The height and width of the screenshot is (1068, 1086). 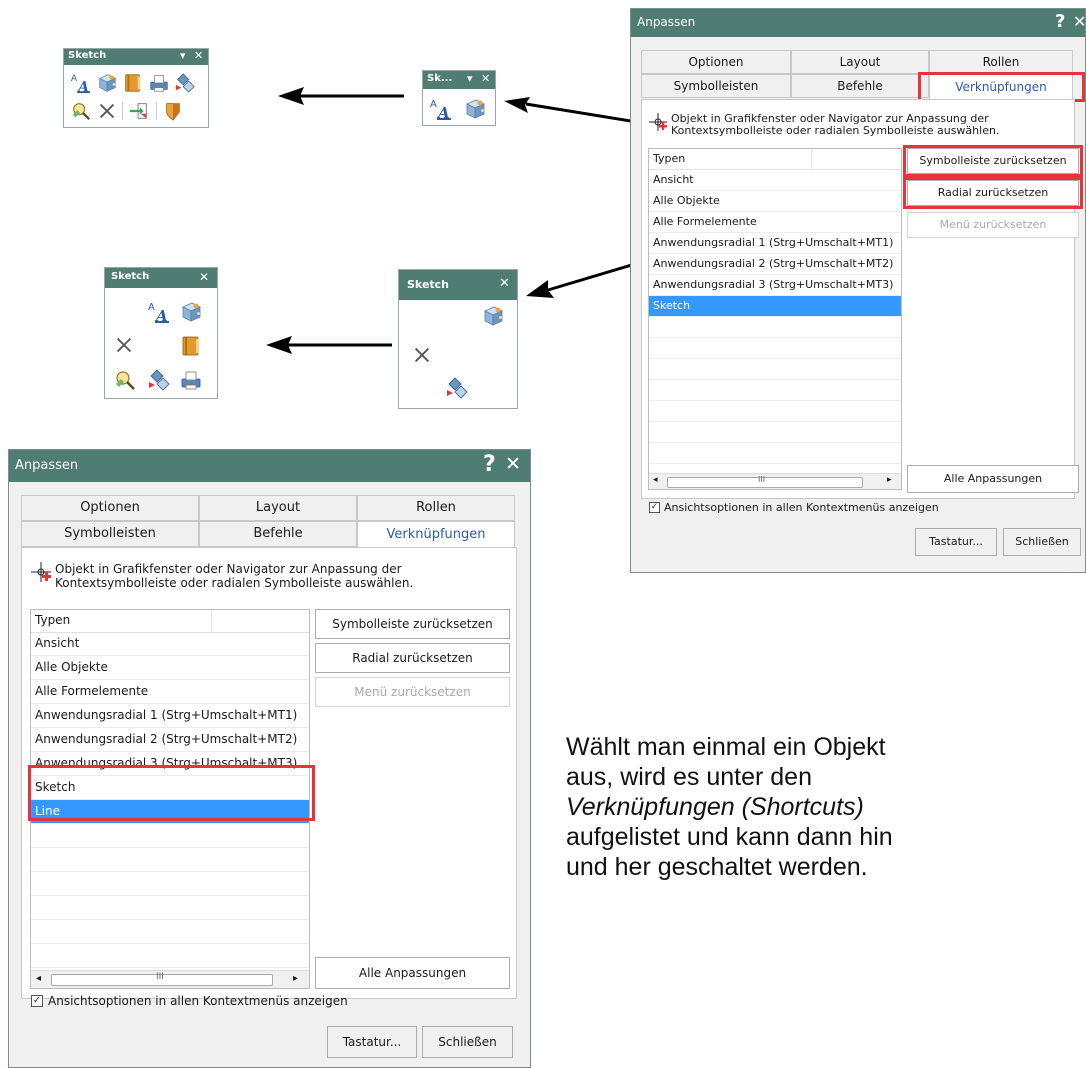 I want to click on toolbar-title-bar: Sketch ▾ ✕, so click(x=136, y=57).